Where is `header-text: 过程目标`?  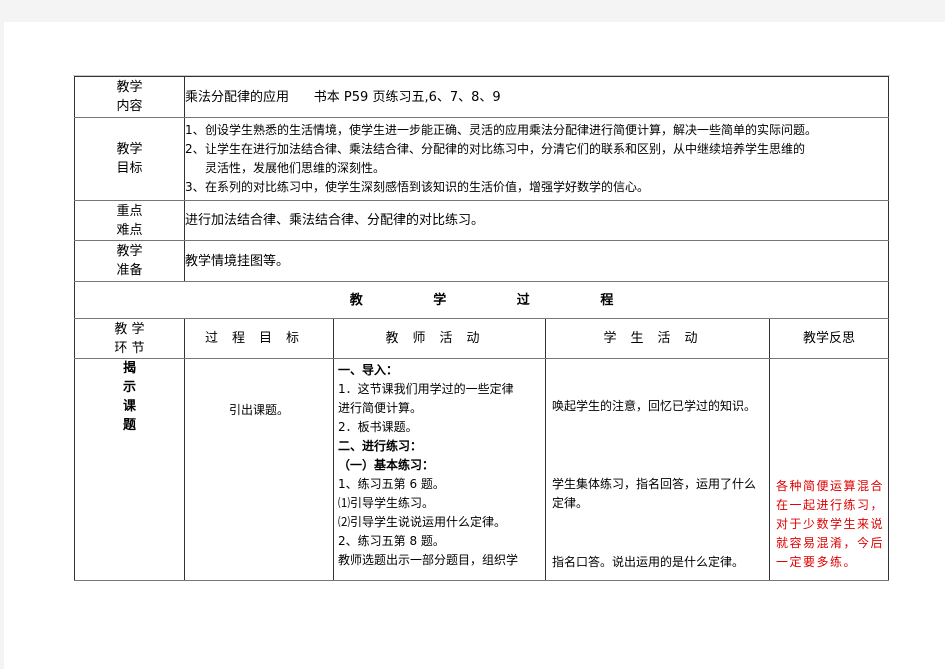
header-text: 过程目标 is located at coordinates (258, 338).